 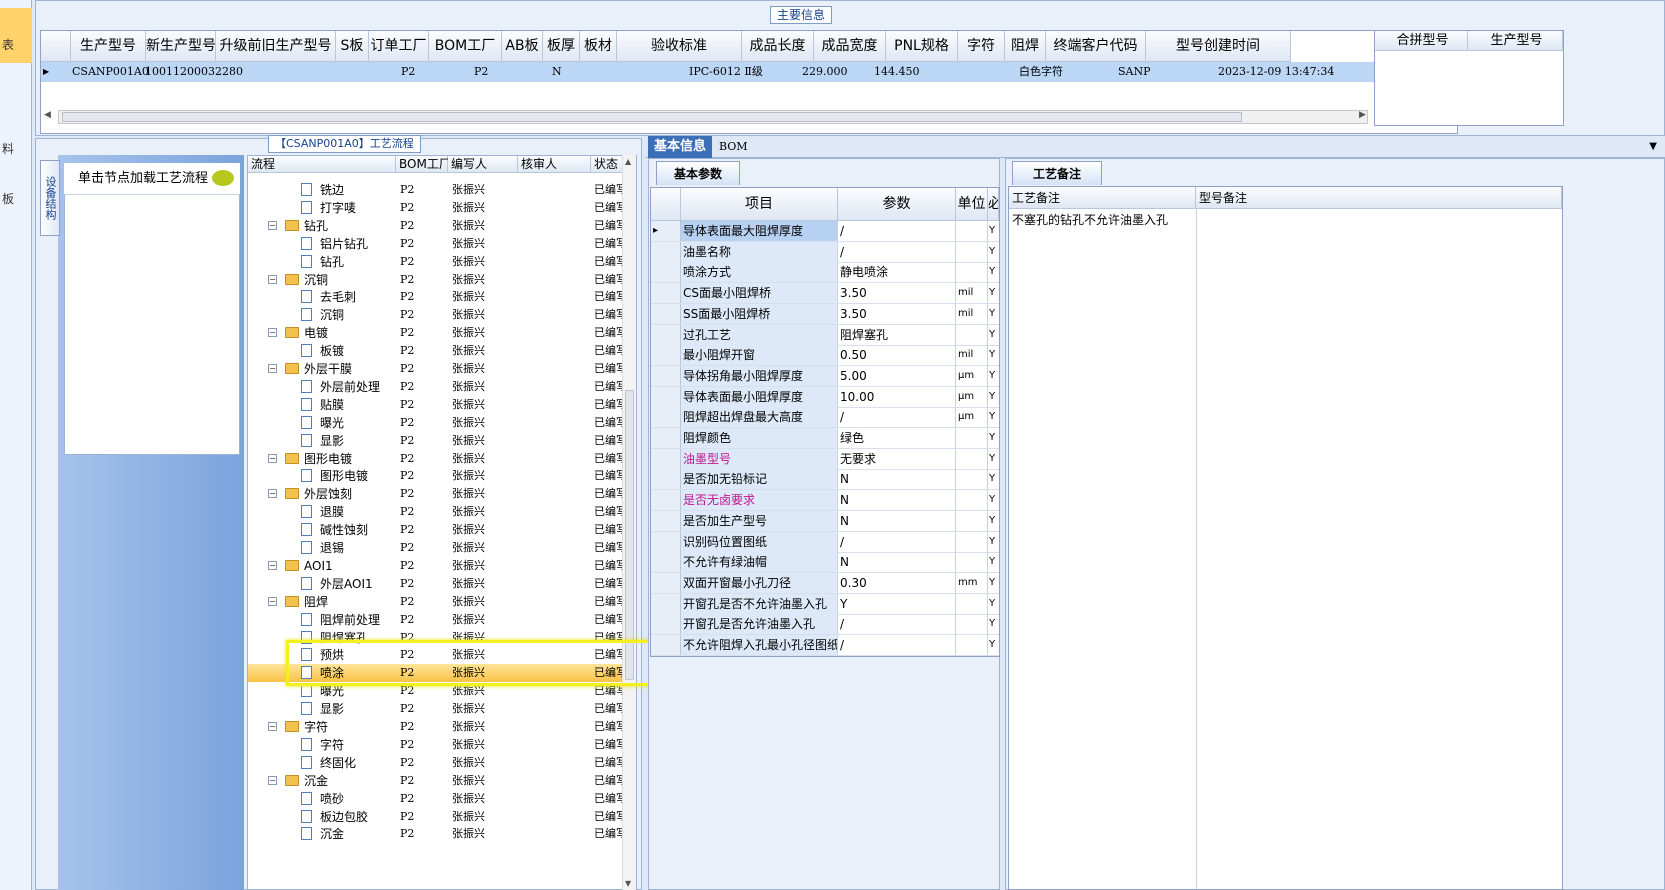 I want to click on process-tree-vscrollbar: ▲ ▼, so click(x=629, y=522).